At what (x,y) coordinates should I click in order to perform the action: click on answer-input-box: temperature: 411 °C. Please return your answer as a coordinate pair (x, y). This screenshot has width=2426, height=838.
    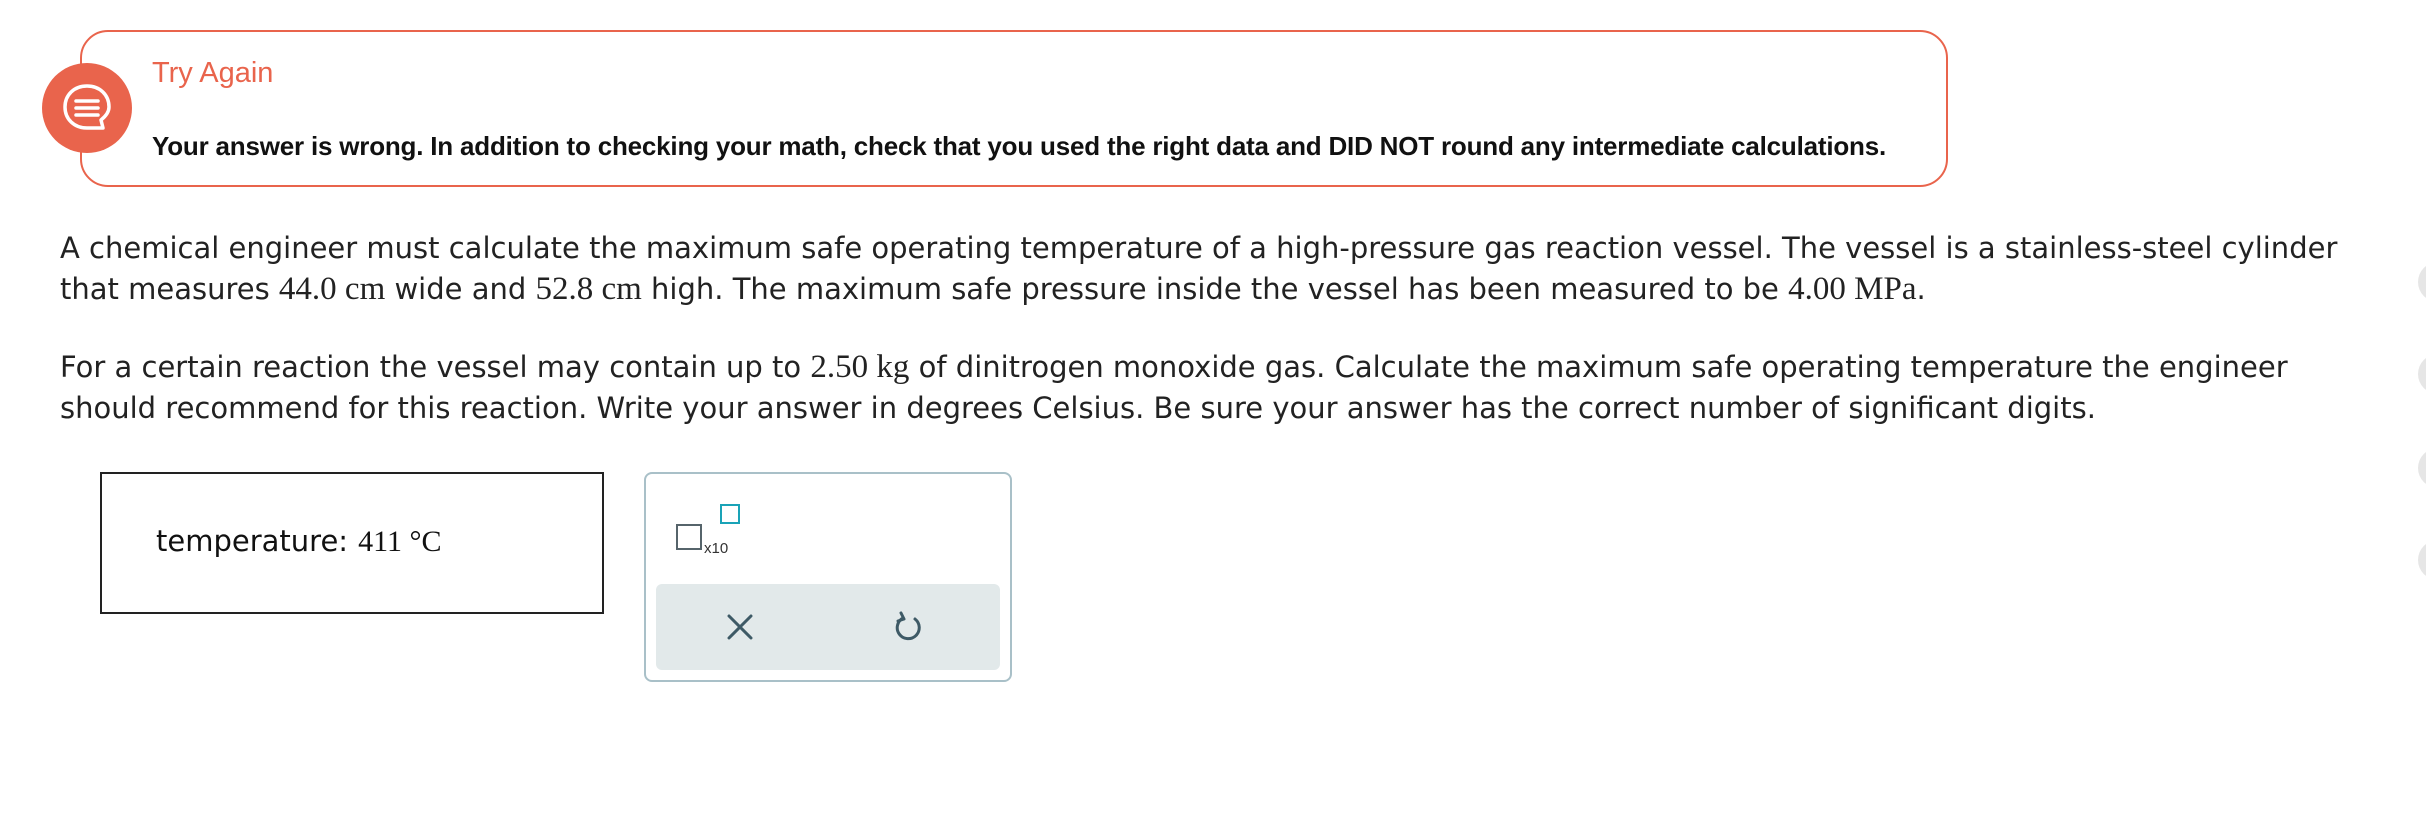
    Looking at the image, I should click on (352, 543).